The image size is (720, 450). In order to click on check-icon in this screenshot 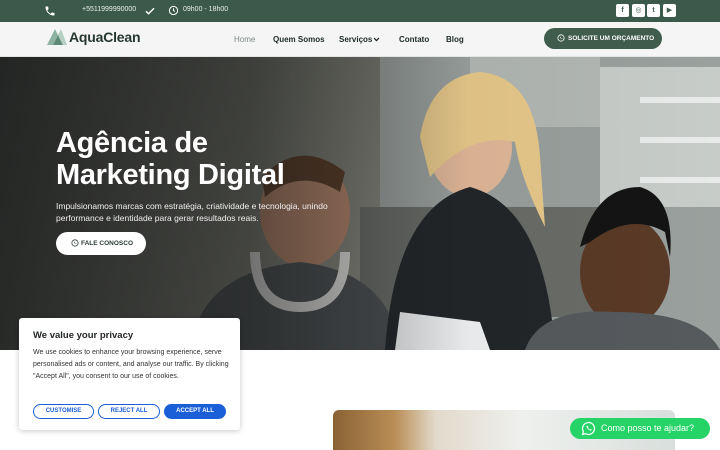, I will do `click(150, 11)`.